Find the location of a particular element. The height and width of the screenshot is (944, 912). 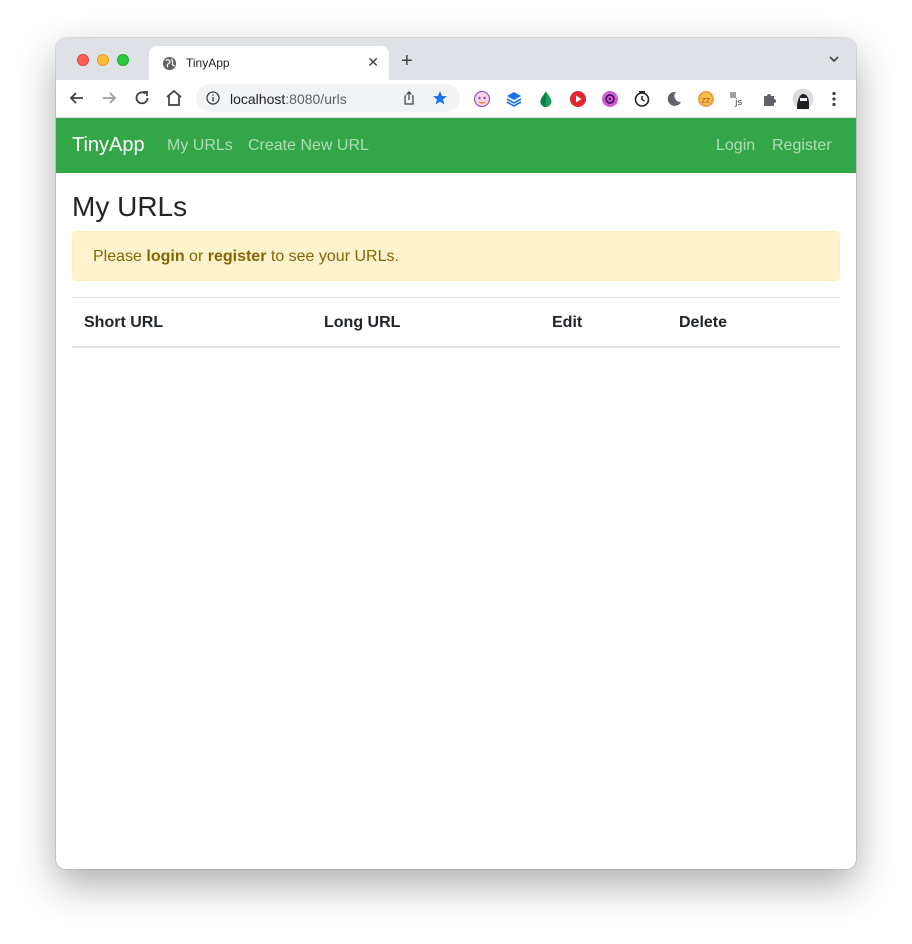

kebab-menu-icon is located at coordinates (834, 99).